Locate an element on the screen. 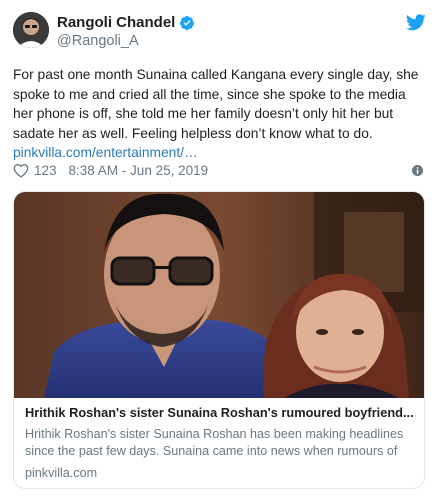 This screenshot has height=499, width=439. twitter-bird-icon is located at coordinates (416, 22).